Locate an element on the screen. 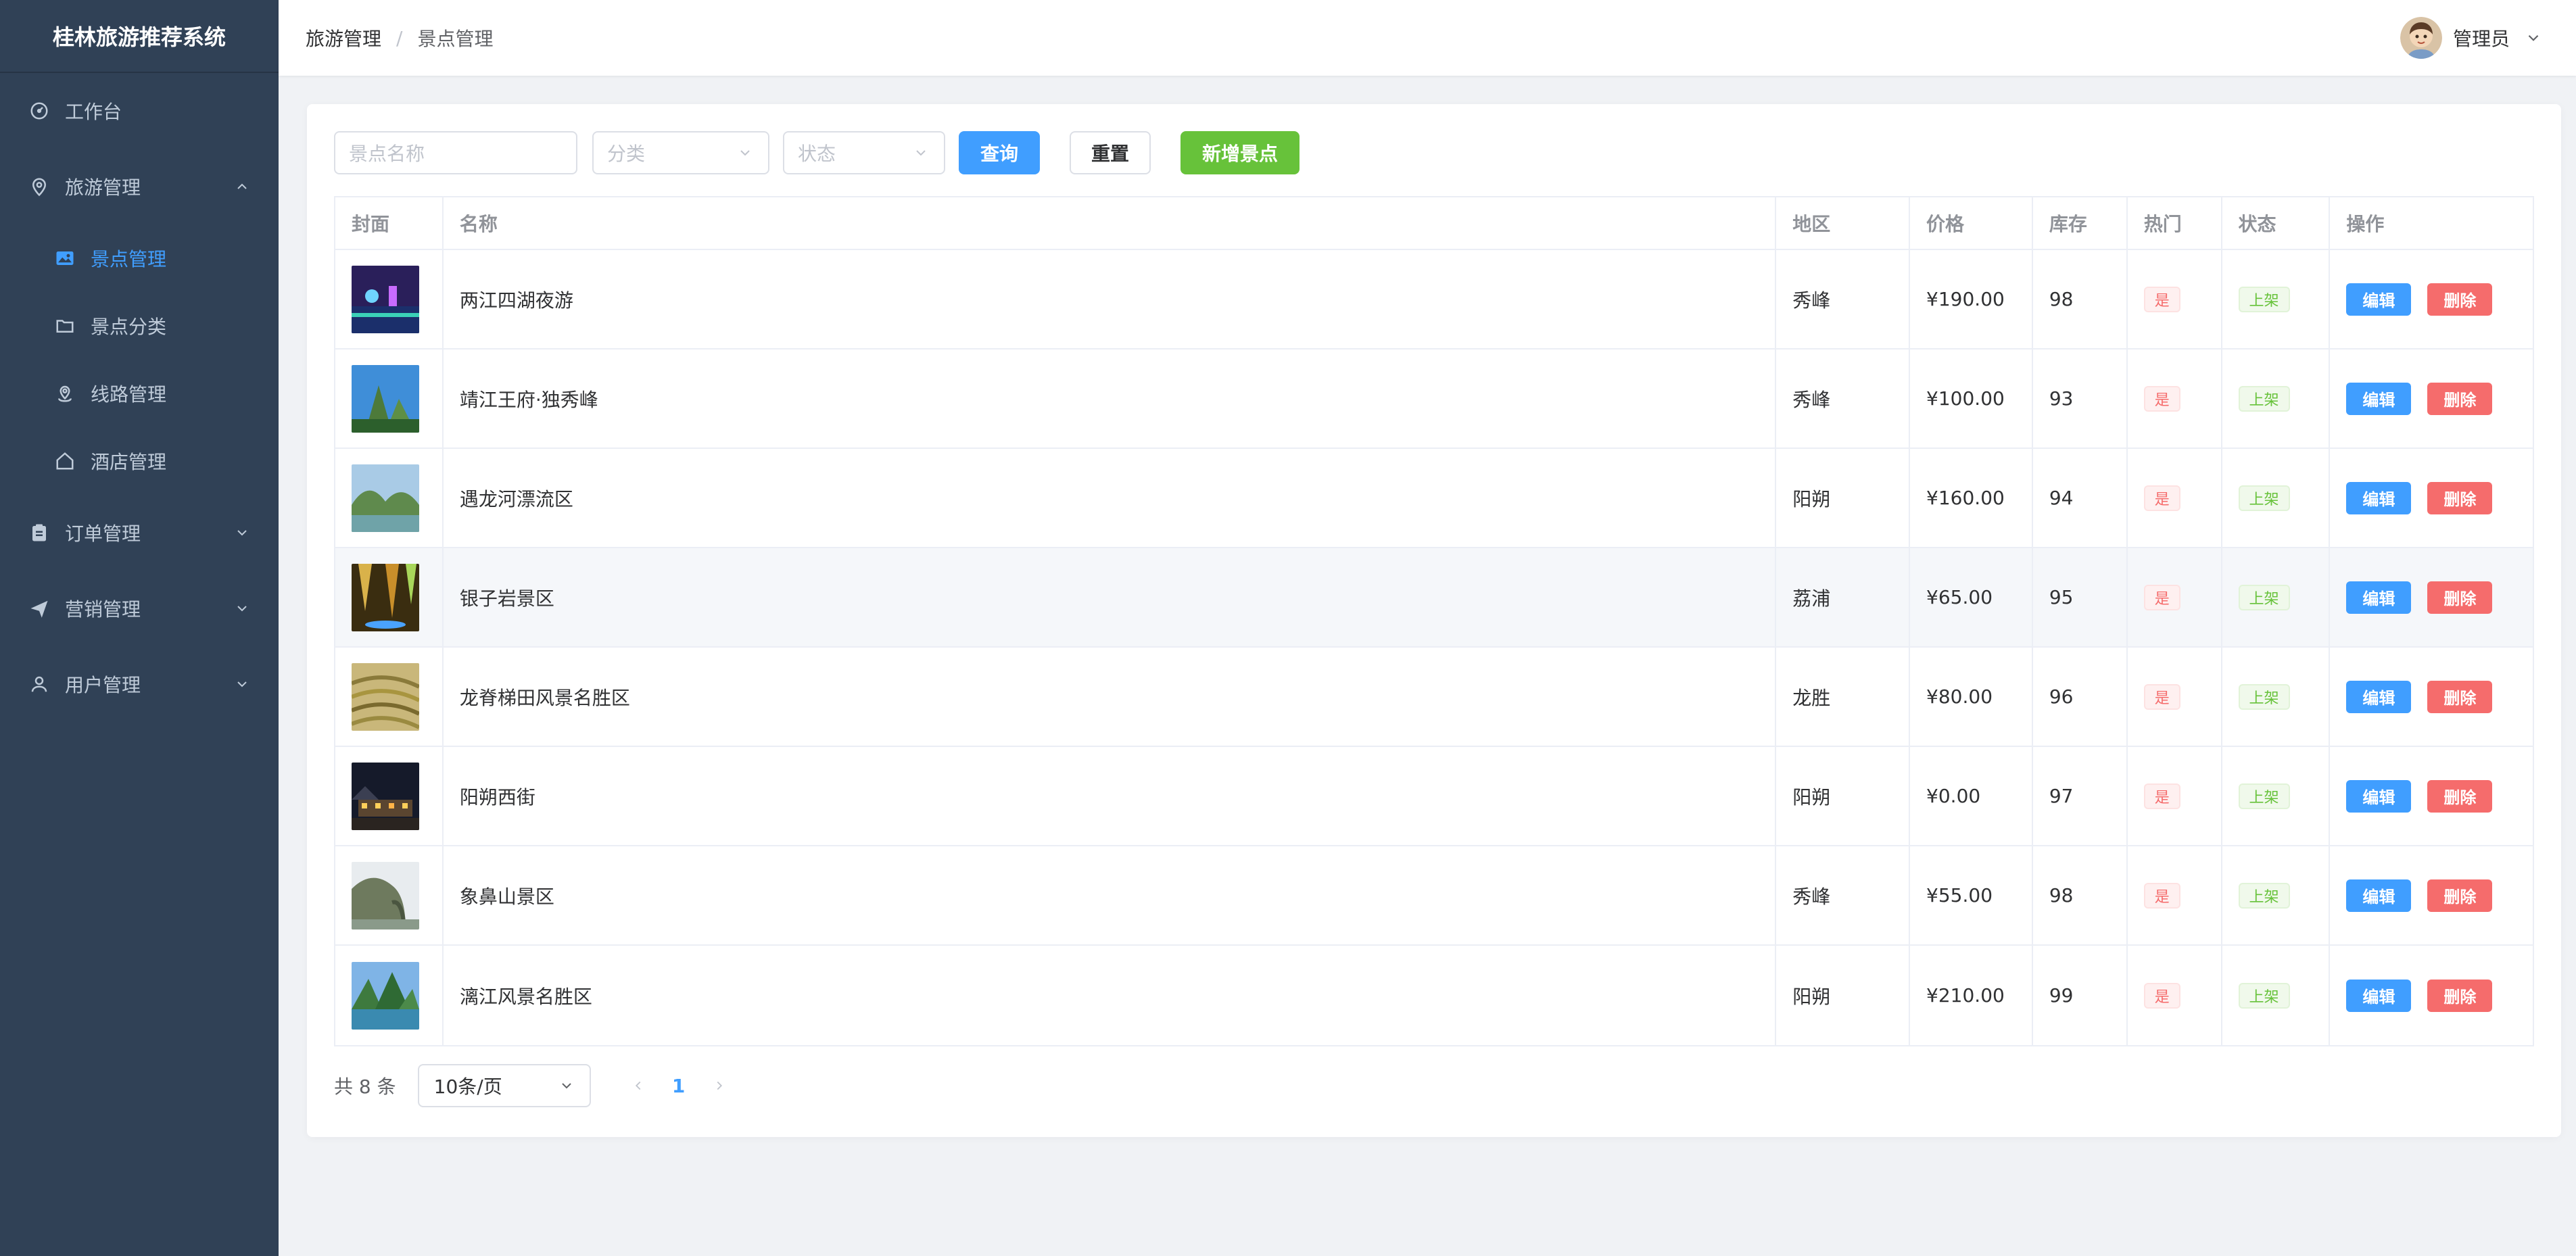 The image size is (2576, 1256). sidebar-item-workbench: 工作台 is located at coordinates (139, 111).